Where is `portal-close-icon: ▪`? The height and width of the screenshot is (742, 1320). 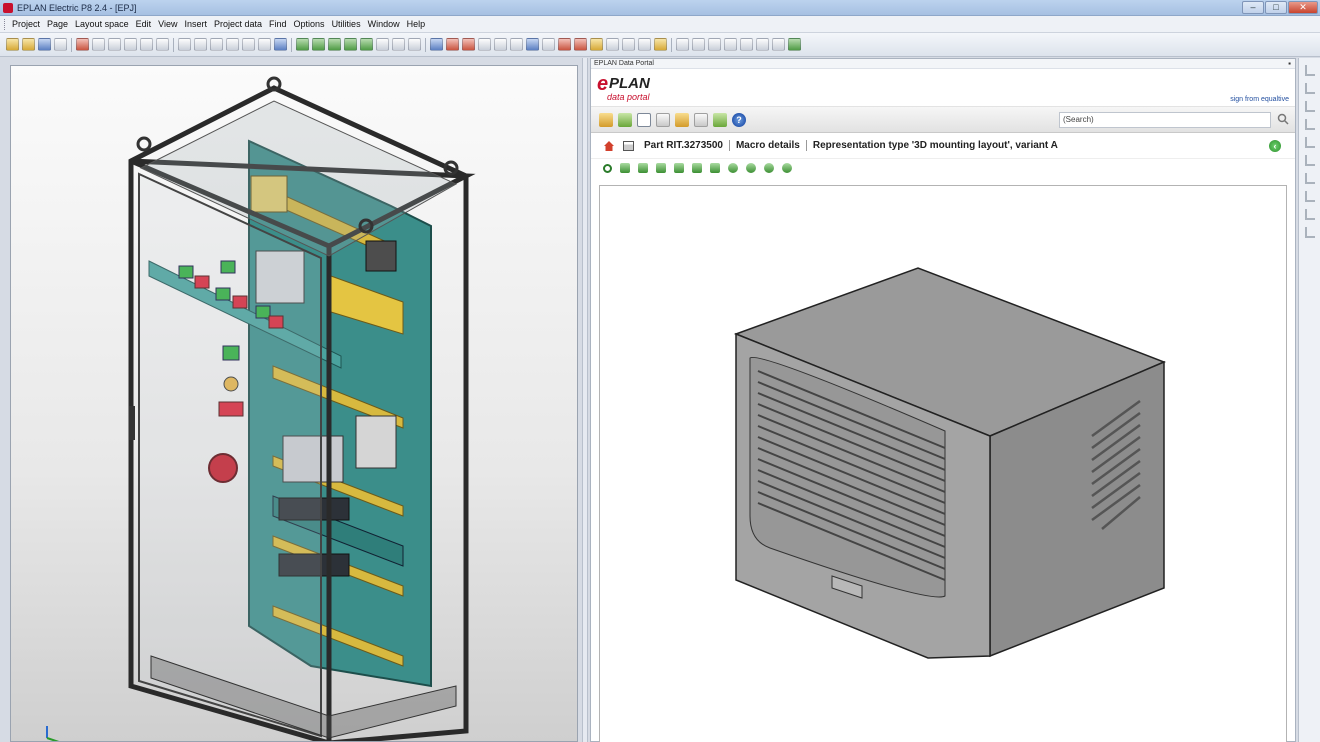 portal-close-icon: ▪ is located at coordinates (1289, 64).